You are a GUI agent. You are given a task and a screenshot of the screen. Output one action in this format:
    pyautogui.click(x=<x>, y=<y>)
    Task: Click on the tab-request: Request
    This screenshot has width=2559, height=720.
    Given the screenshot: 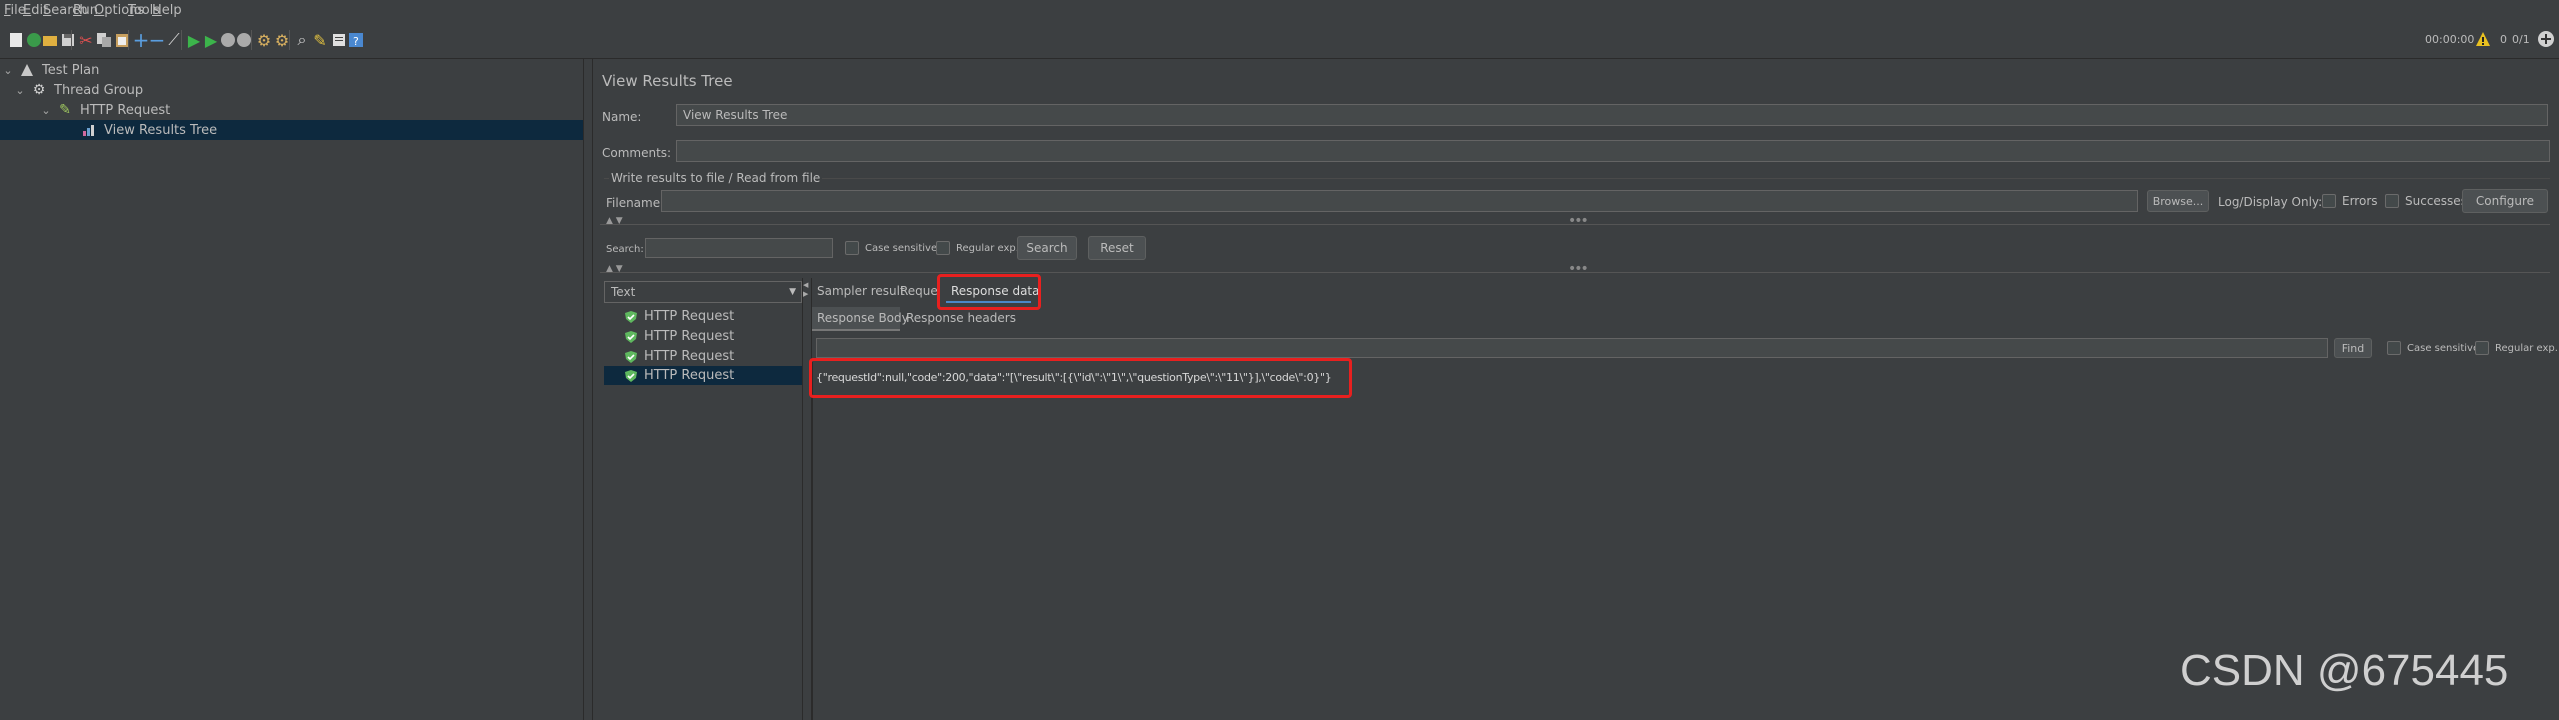 What is the action you would take?
    pyautogui.click(x=920, y=291)
    